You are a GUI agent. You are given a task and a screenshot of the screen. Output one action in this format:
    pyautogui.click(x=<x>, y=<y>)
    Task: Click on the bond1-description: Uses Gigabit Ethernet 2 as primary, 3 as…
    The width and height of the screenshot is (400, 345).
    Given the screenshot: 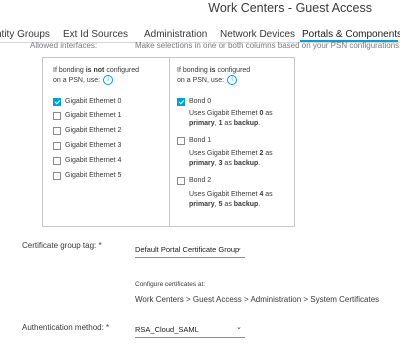 What is the action you would take?
    pyautogui.click(x=239, y=159)
    